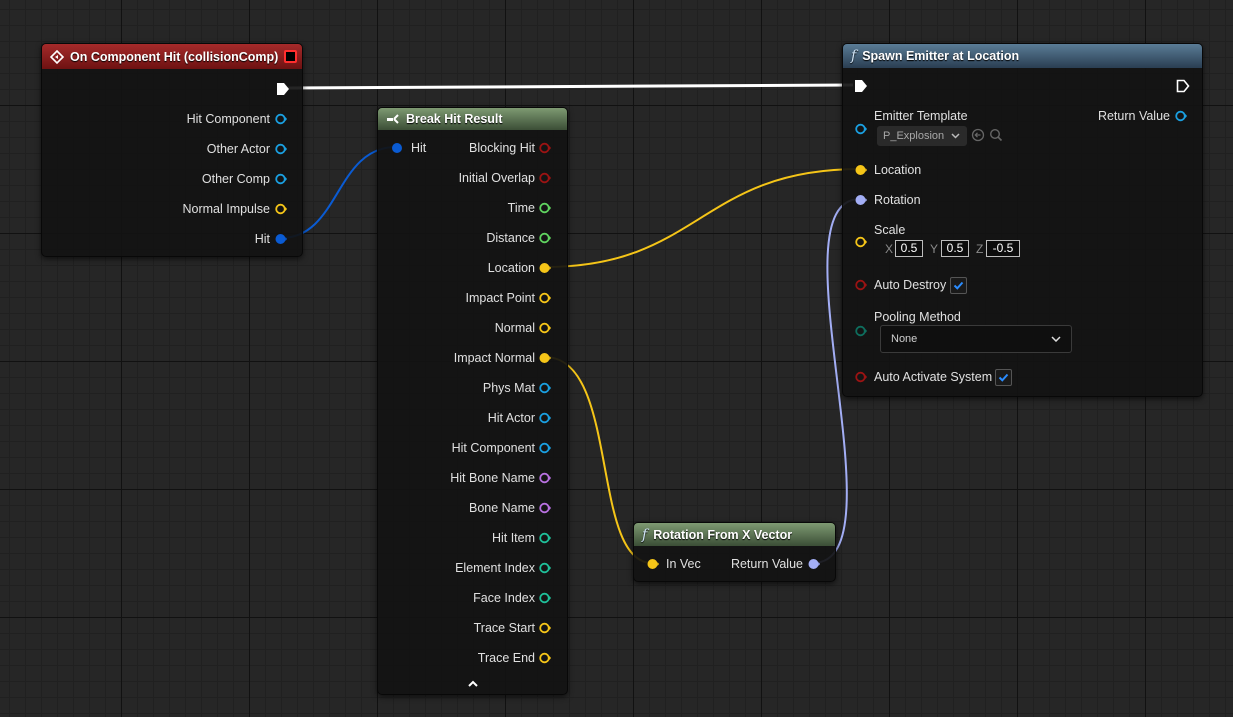  I want to click on delegate-pin-icon, so click(290, 56).